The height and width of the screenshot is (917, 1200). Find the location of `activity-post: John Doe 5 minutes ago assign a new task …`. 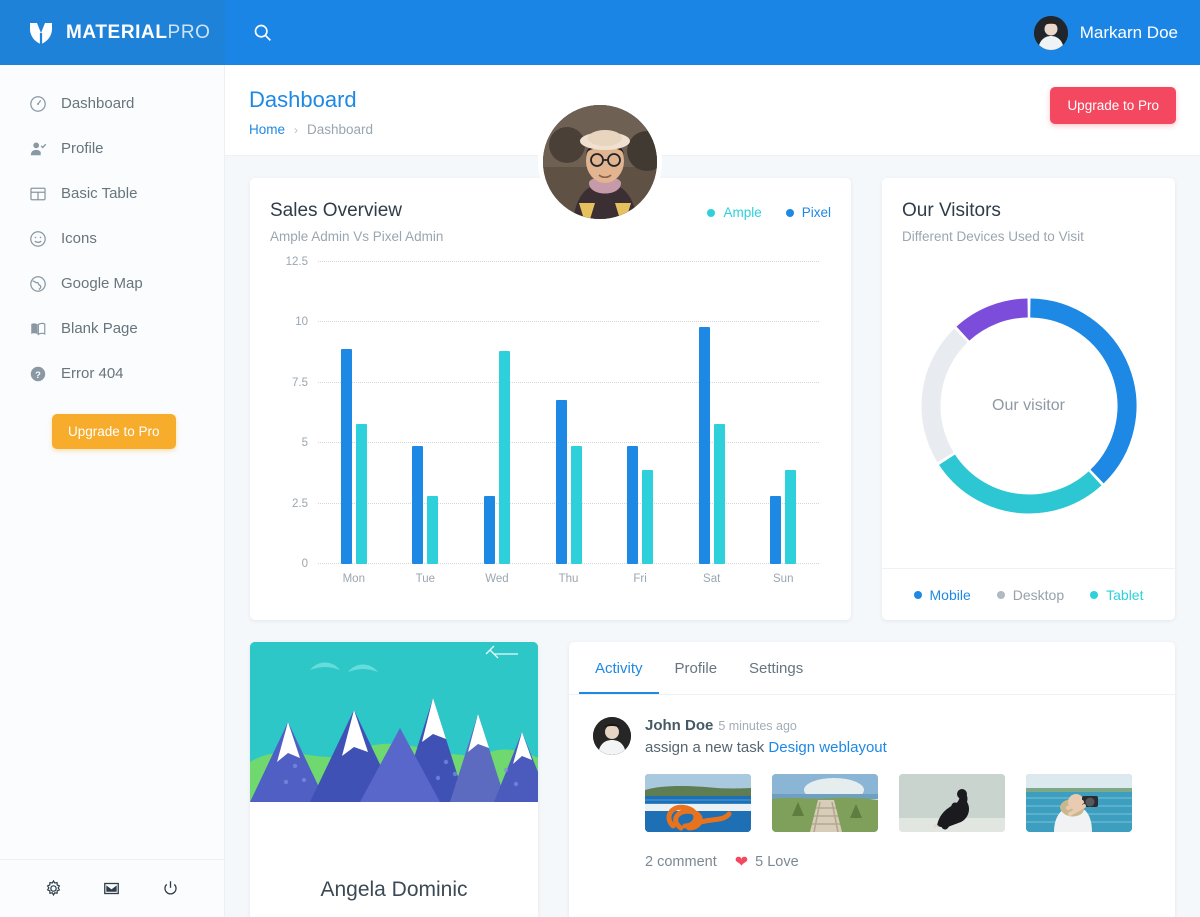

activity-post: John Doe 5 minutes ago assign a new task … is located at coordinates (872, 794).